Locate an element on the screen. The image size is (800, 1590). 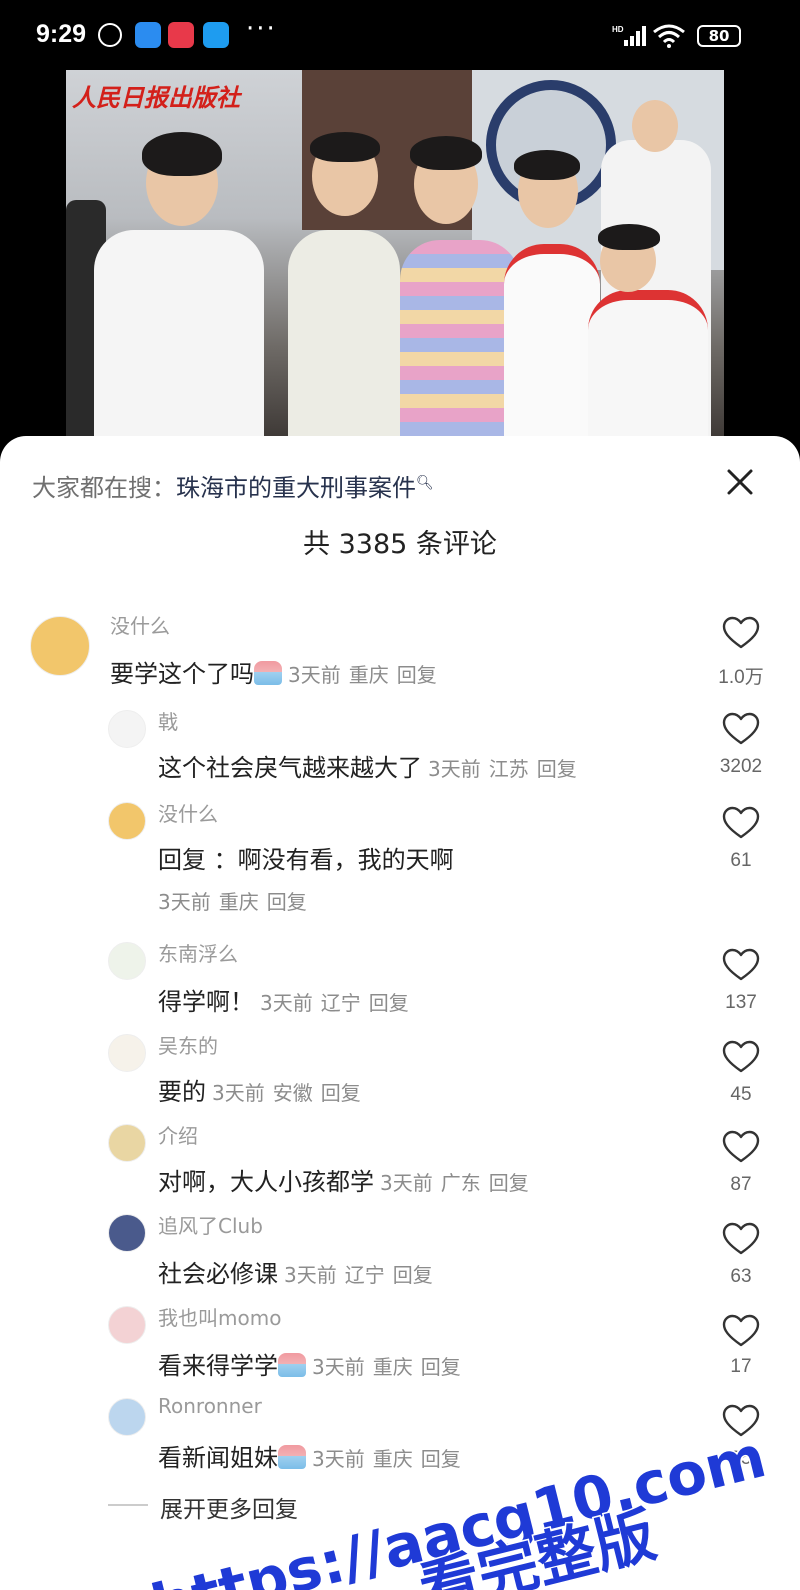
like-count: 137 is located at coordinates (741, 1002).